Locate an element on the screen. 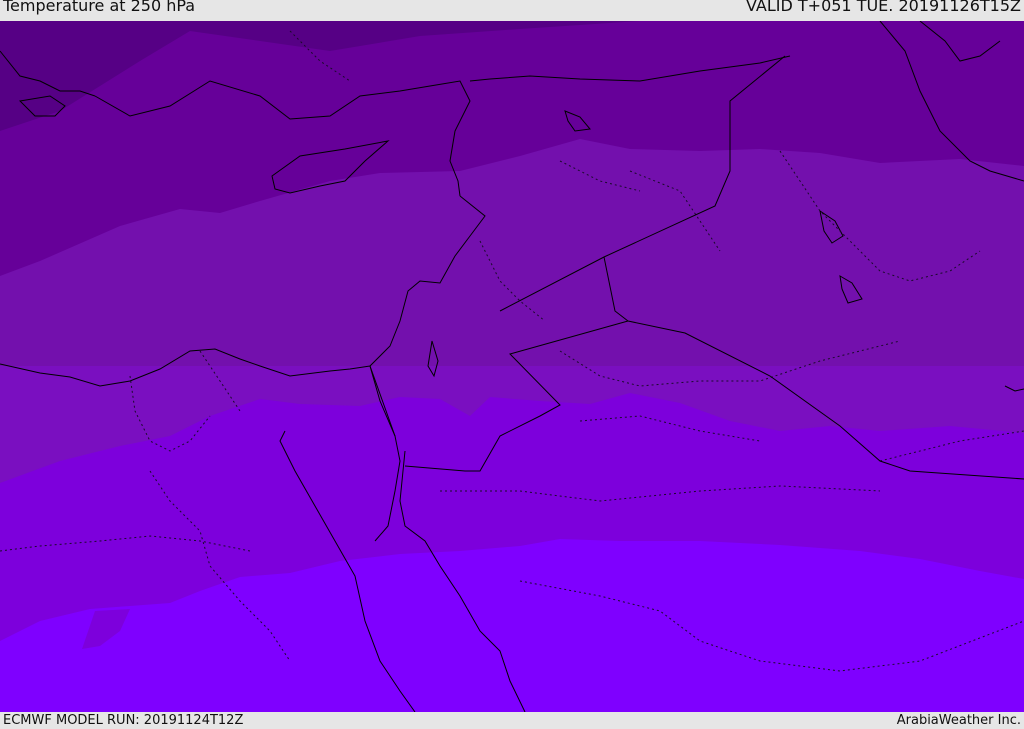 The image size is (1024, 729). map-title: Temperature at 250 hPa is located at coordinates (99, 7).